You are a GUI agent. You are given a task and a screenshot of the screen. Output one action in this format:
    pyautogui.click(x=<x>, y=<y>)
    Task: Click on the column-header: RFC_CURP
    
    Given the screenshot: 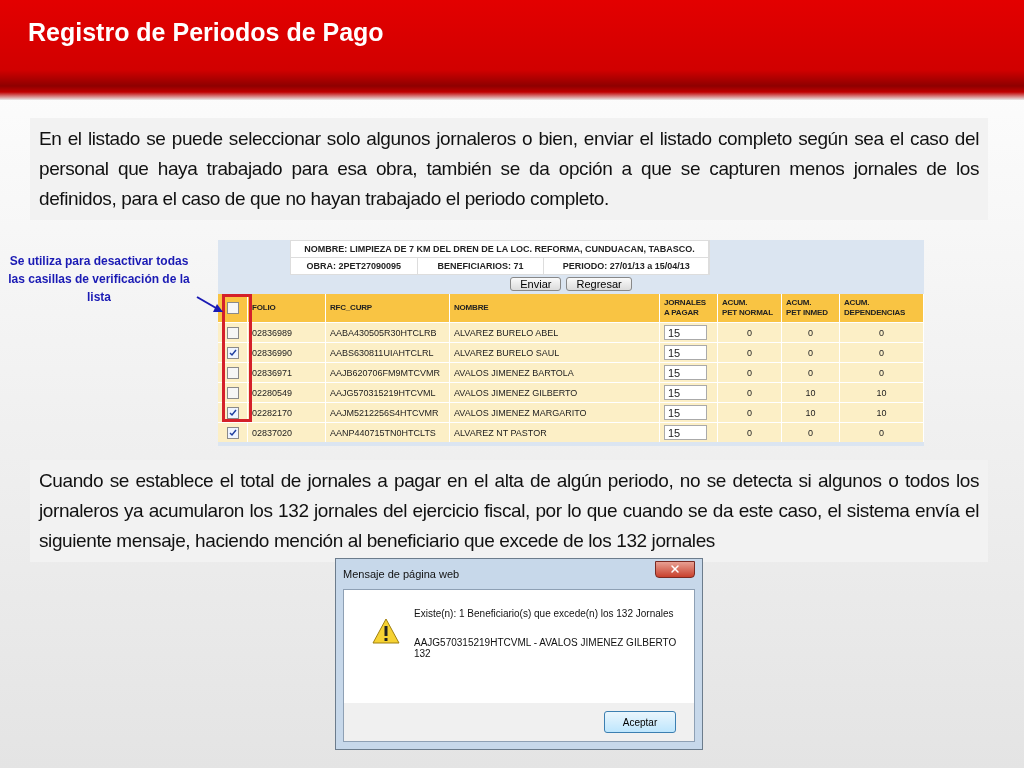 What is the action you would take?
    pyautogui.click(x=388, y=308)
    